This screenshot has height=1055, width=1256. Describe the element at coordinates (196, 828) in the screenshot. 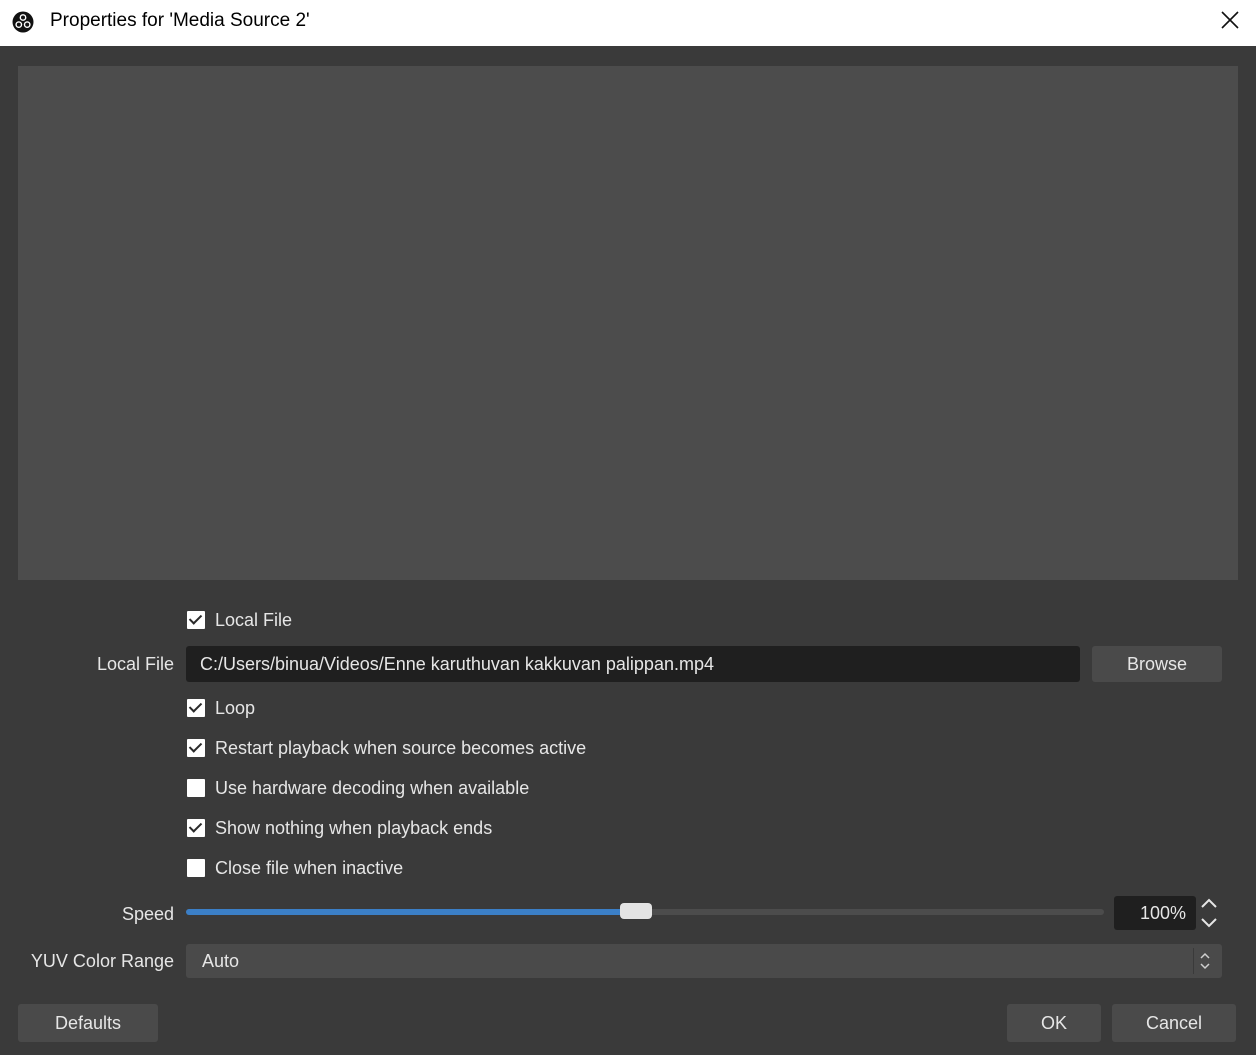

I see `show-nothing-checkbox` at that location.